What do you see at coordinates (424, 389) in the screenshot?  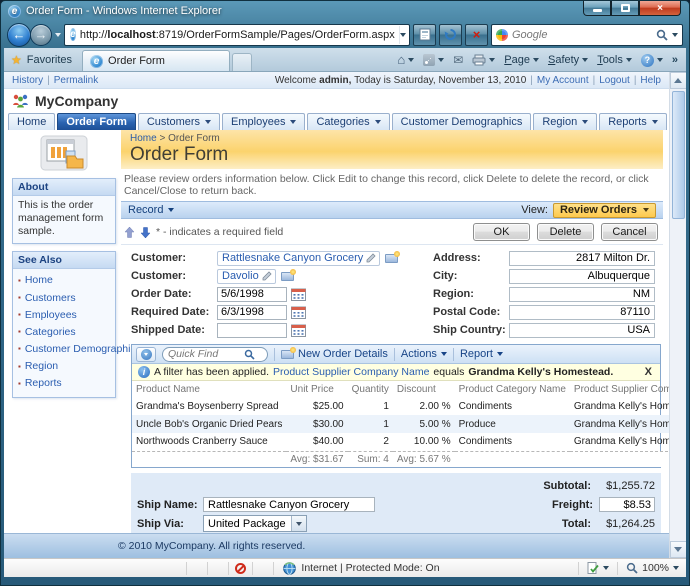 I see `col-discount: Discount` at bounding box center [424, 389].